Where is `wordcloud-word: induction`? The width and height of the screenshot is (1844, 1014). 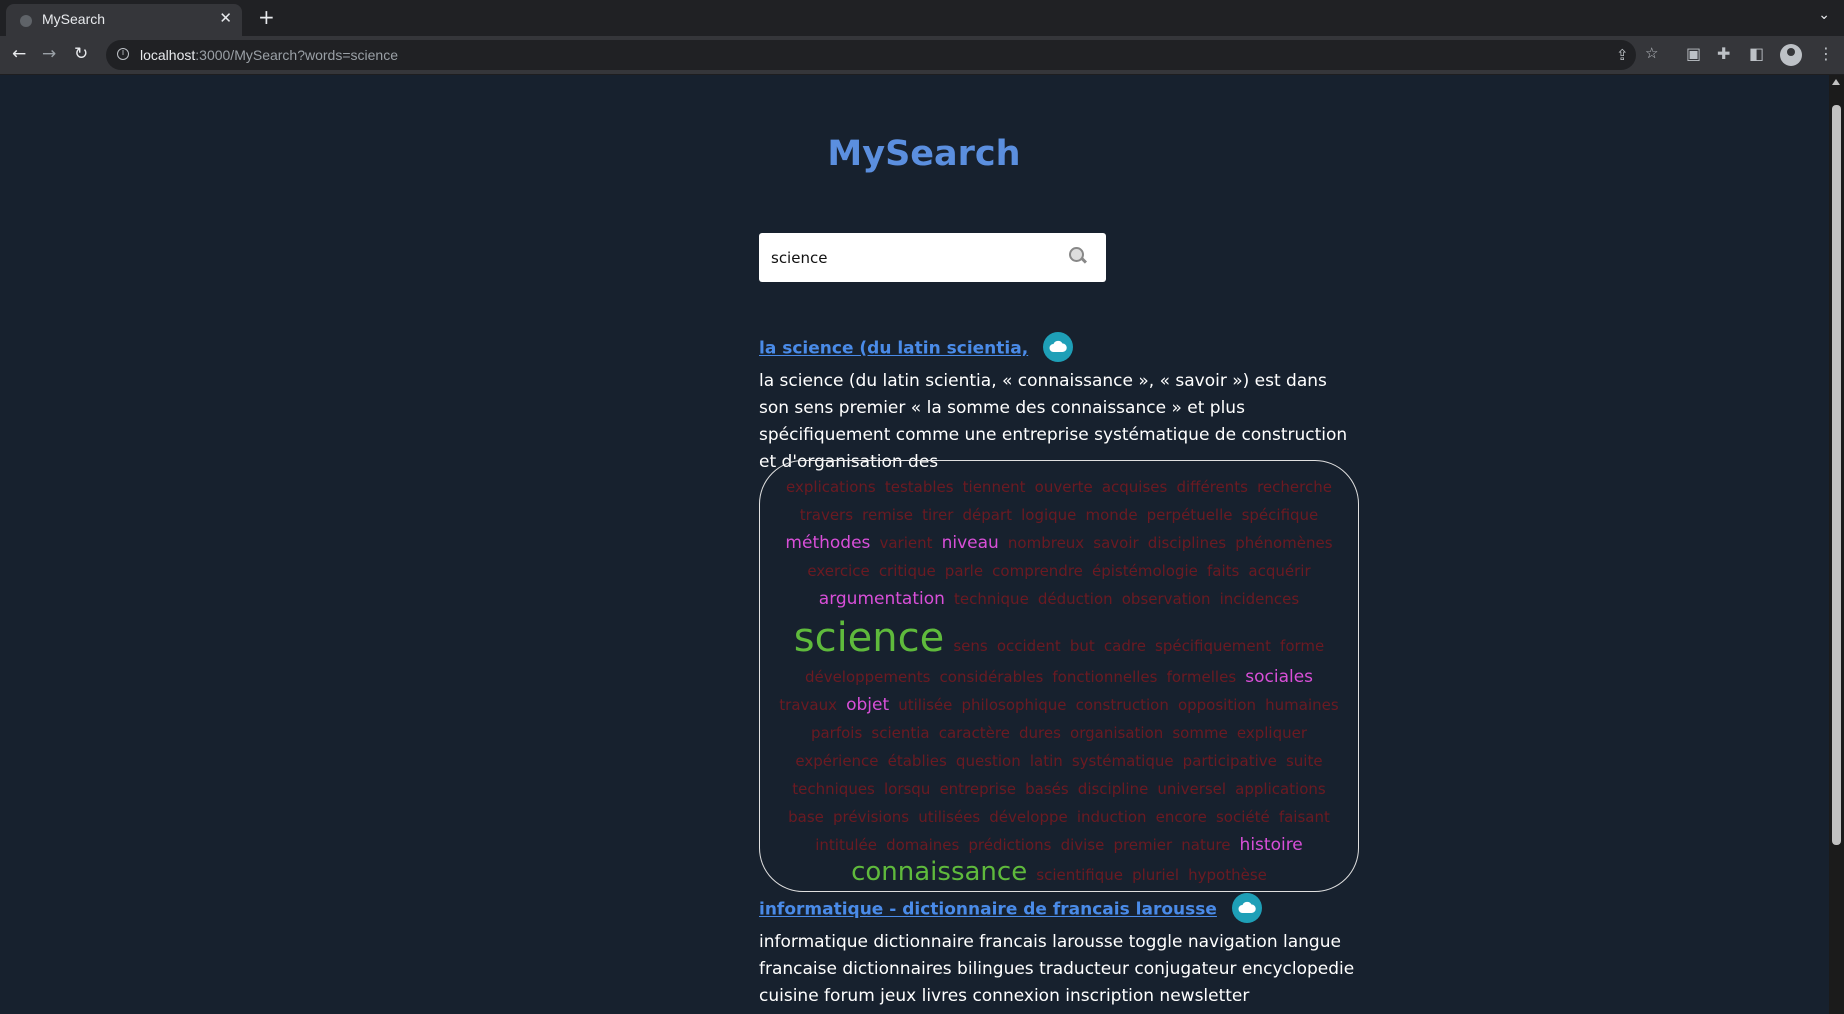 wordcloud-word: induction is located at coordinates (1111, 817).